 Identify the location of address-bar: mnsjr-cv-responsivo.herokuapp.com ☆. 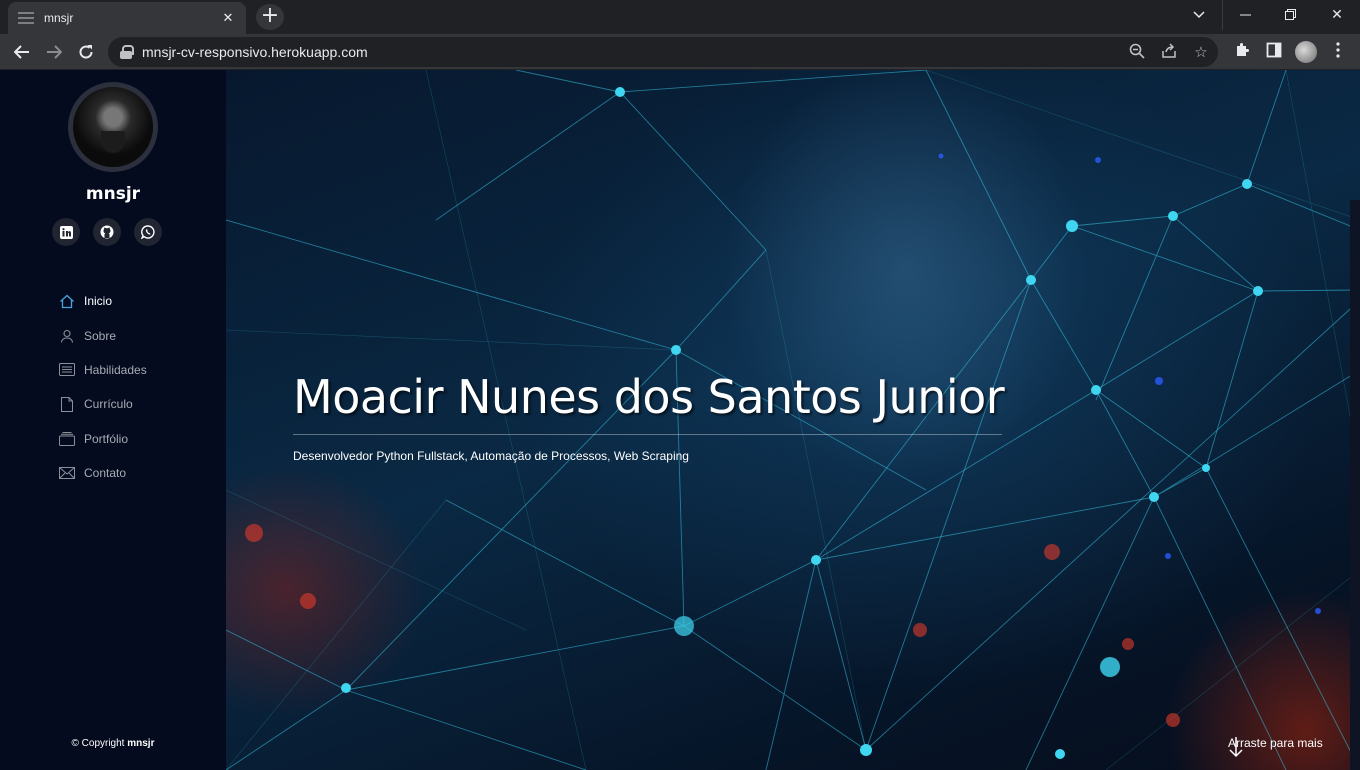
(663, 52).